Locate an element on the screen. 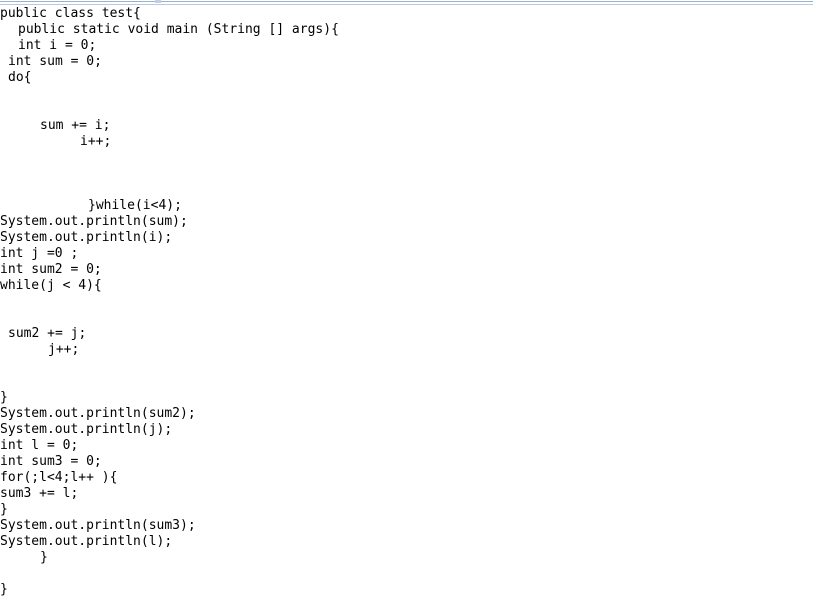 This screenshot has width=813, height=598. code-line-text: int l = 0; is located at coordinates (39, 445).